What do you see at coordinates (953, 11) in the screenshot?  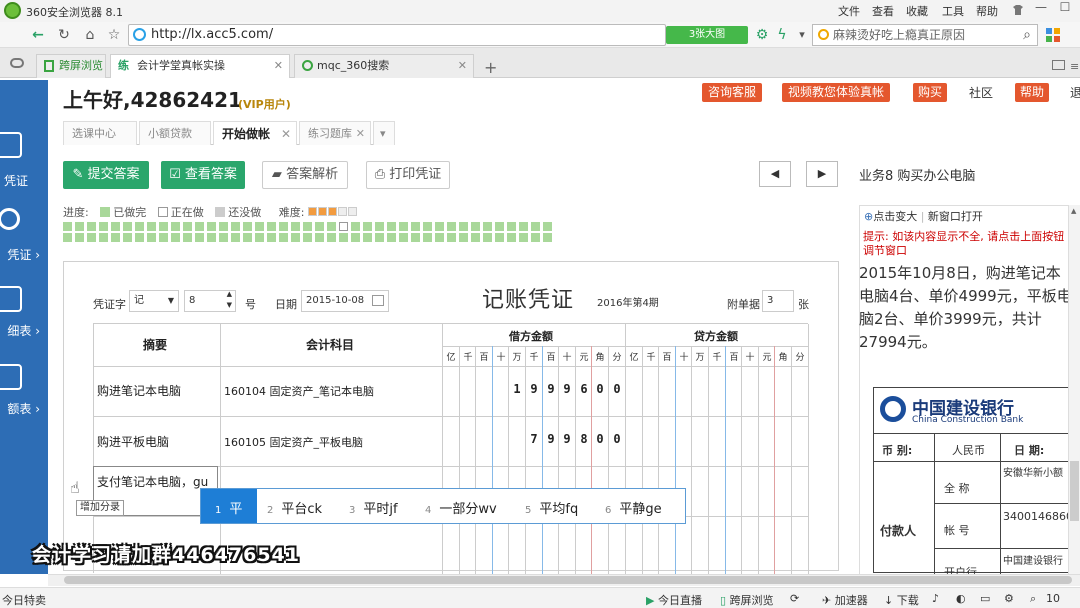 I see `menu-tools: 工具` at bounding box center [953, 11].